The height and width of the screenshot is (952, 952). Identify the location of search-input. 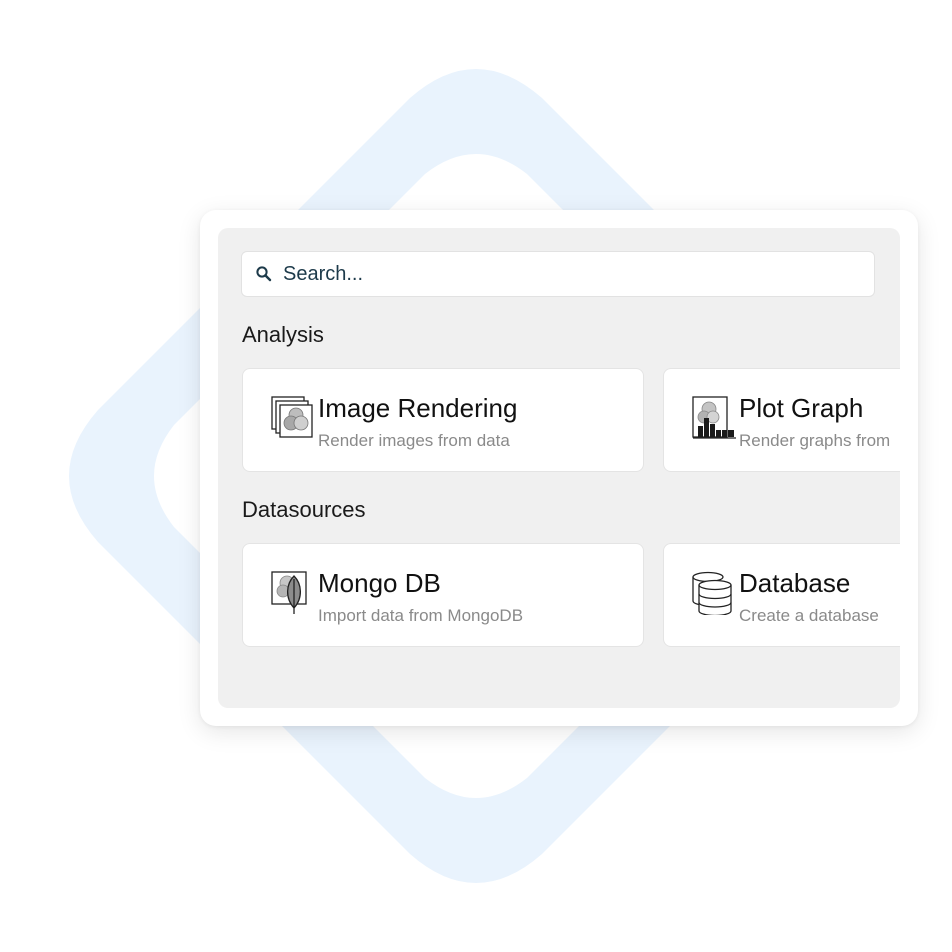
(563, 274).